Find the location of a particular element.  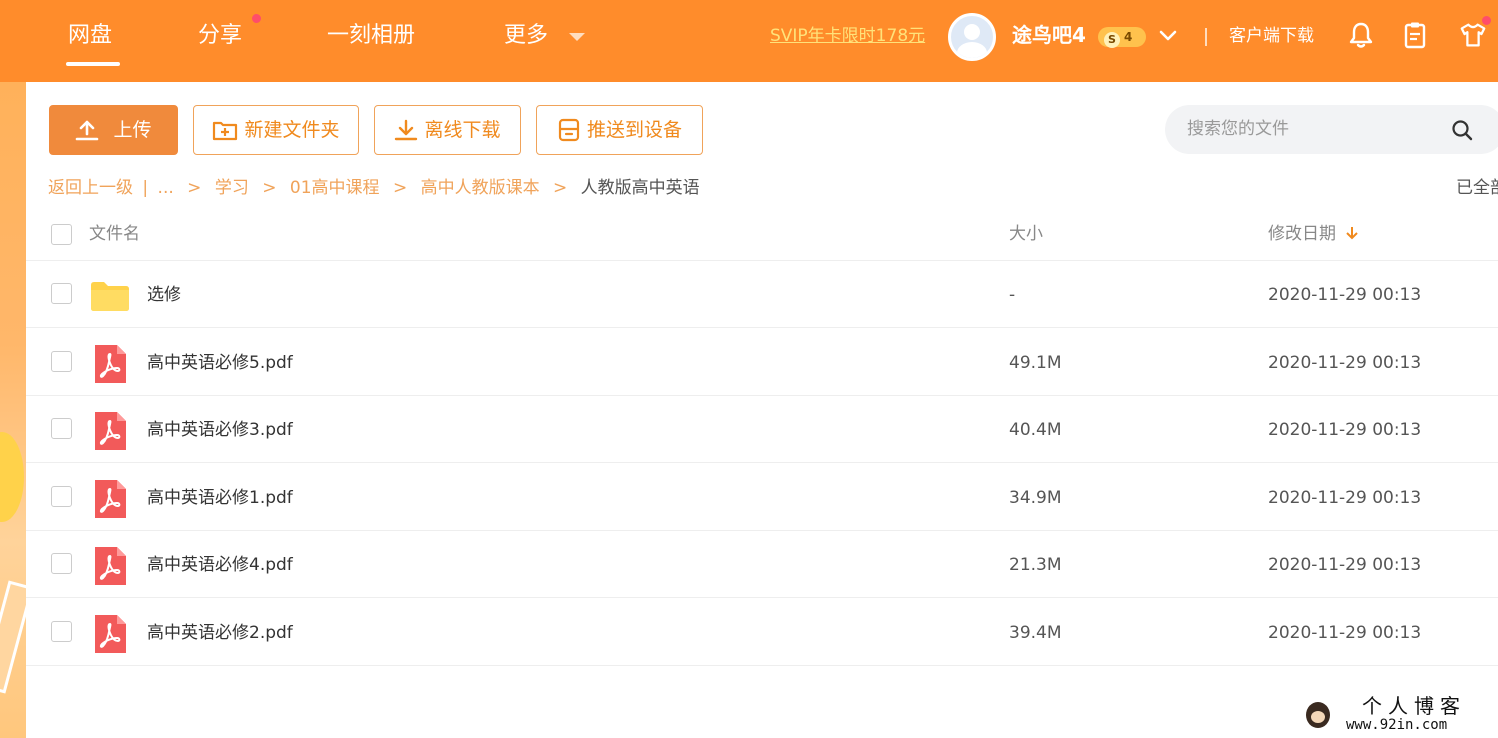

decorative-banner is located at coordinates (13, 410).